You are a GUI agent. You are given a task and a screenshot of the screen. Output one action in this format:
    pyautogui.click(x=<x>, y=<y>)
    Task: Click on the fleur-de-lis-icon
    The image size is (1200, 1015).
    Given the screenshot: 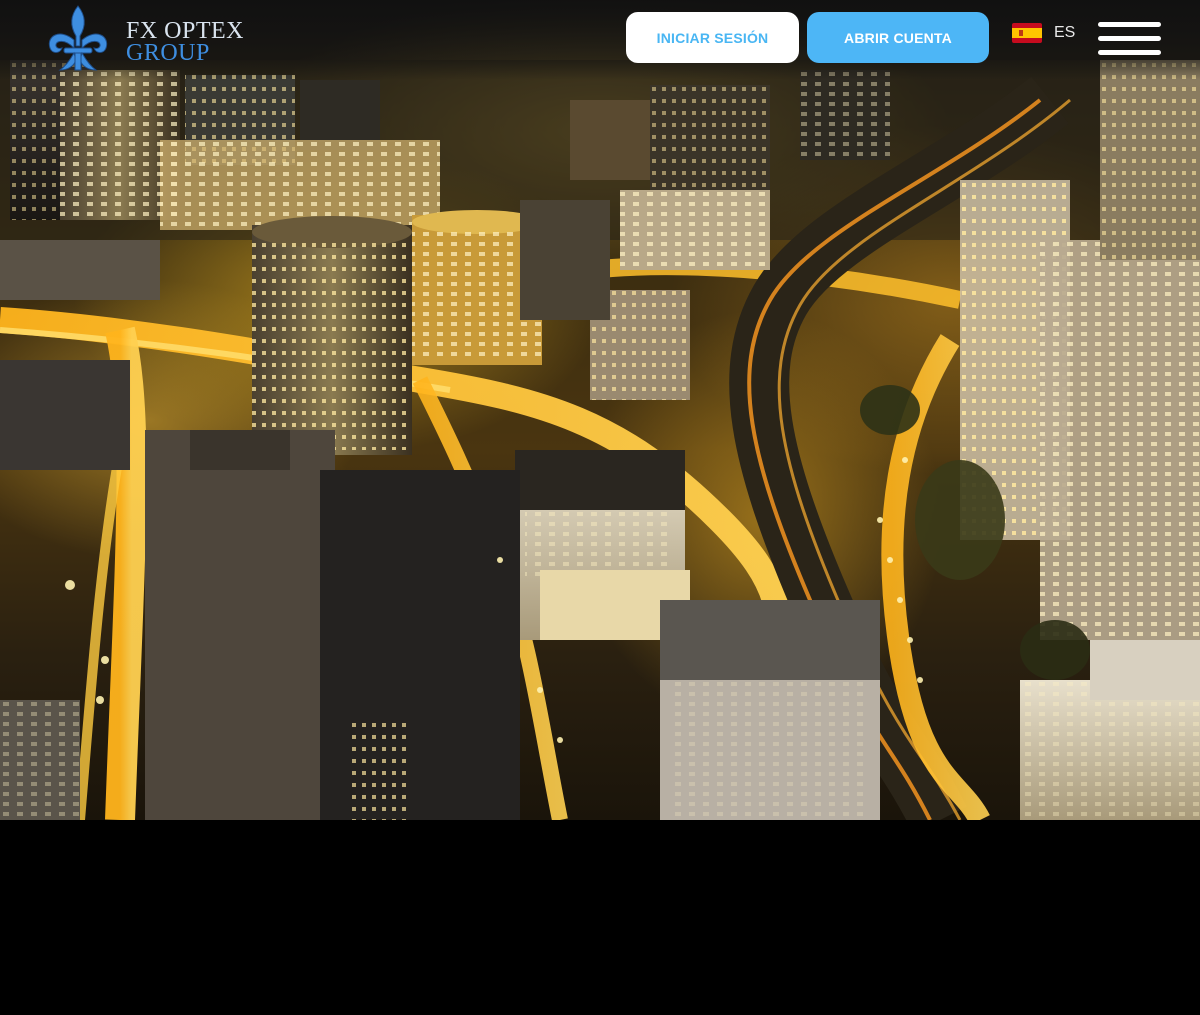 What is the action you would take?
    pyautogui.click(x=78, y=38)
    